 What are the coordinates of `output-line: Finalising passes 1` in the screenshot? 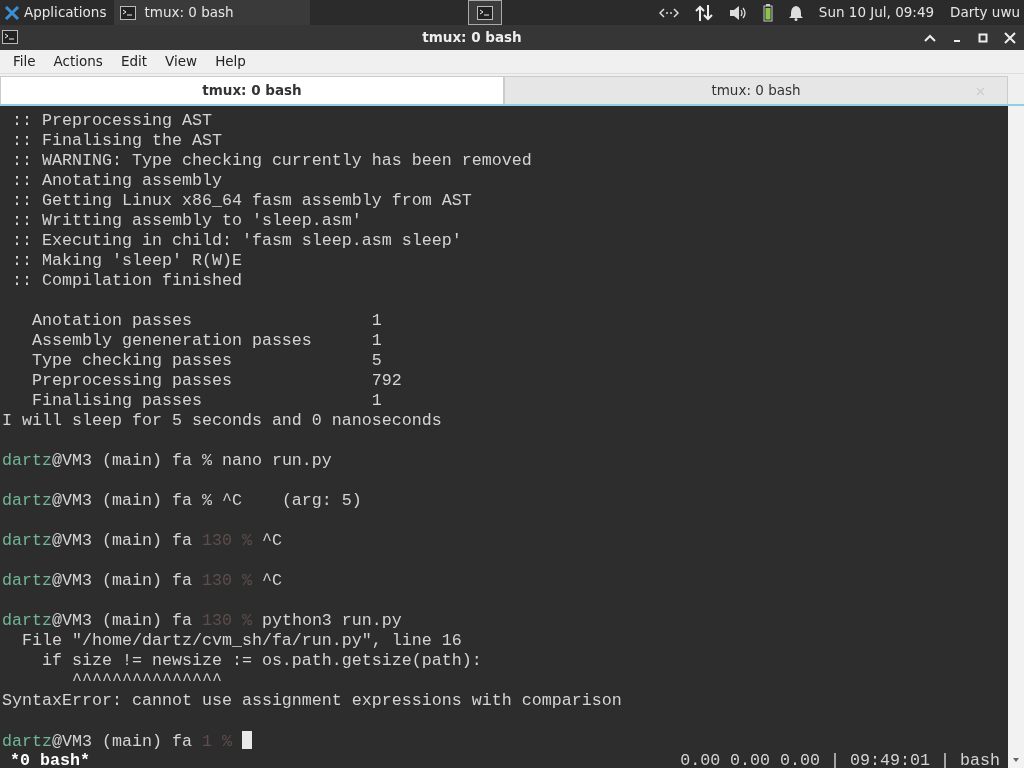 It's located at (206, 400).